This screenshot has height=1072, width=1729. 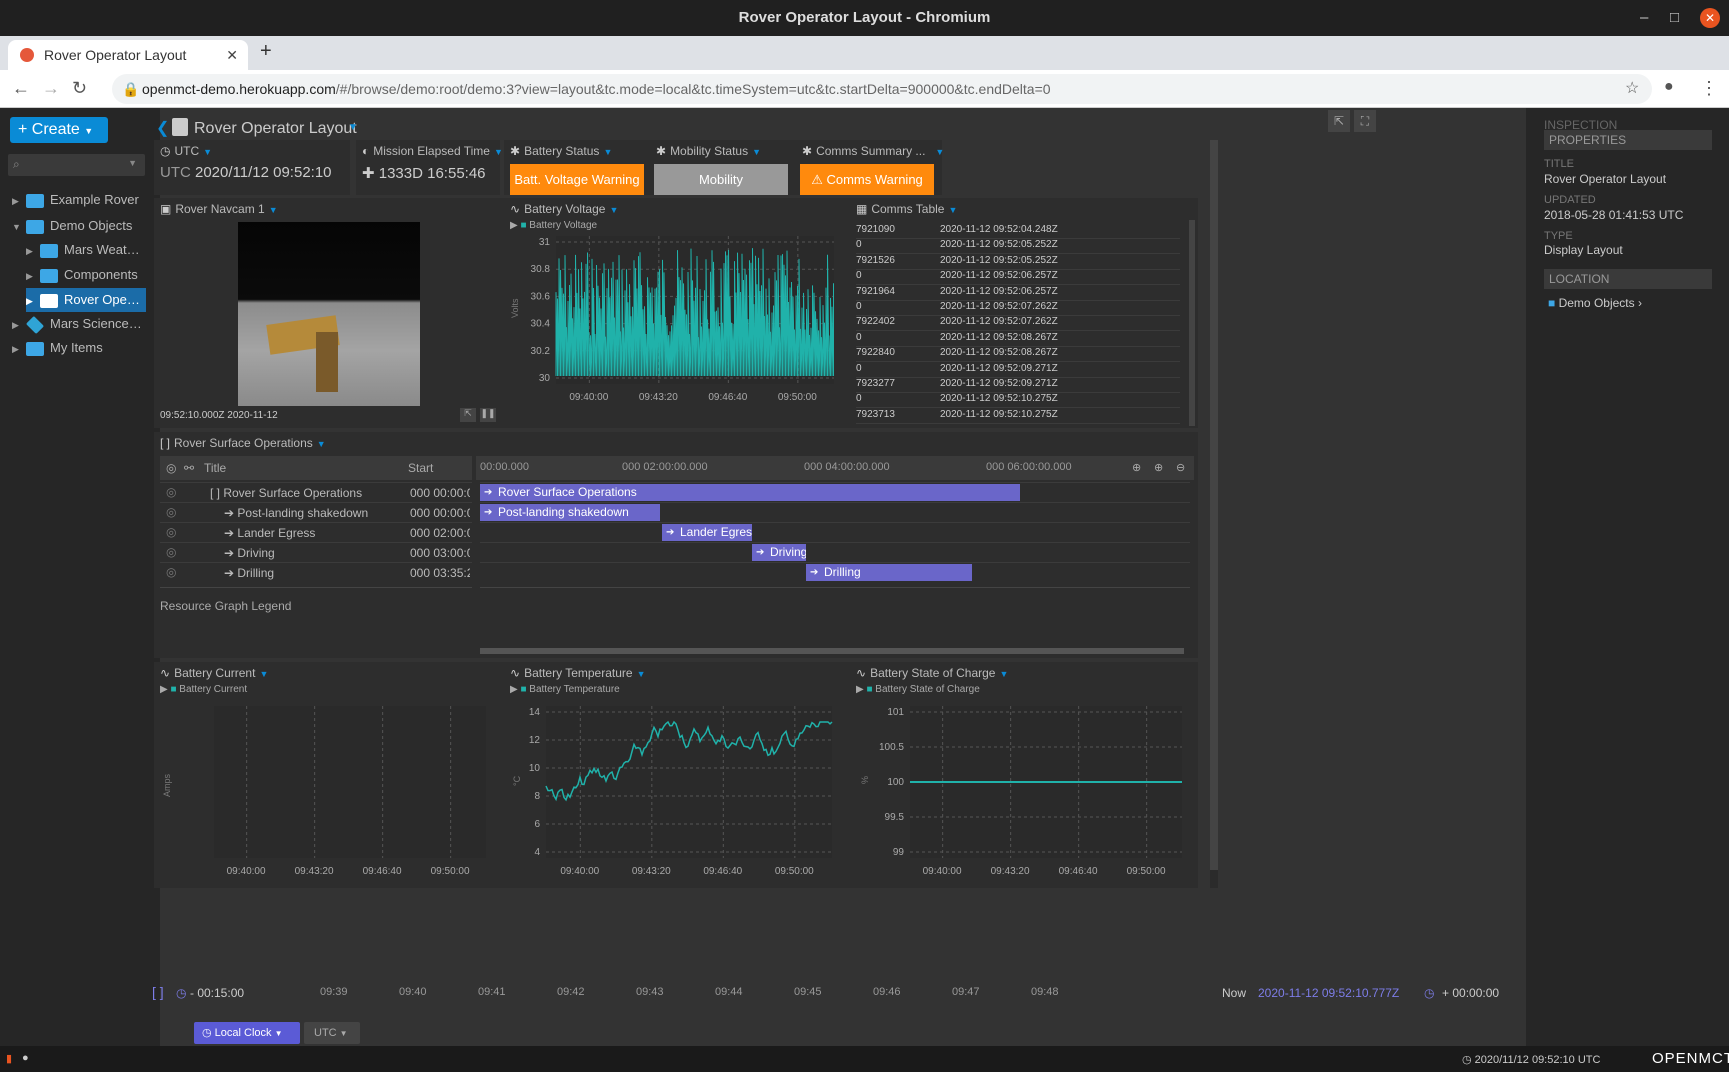 What do you see at coordinates (1628, 279) in the screenshot?
I see `location-section: LOCATION` at bounding box center [1628, 279].